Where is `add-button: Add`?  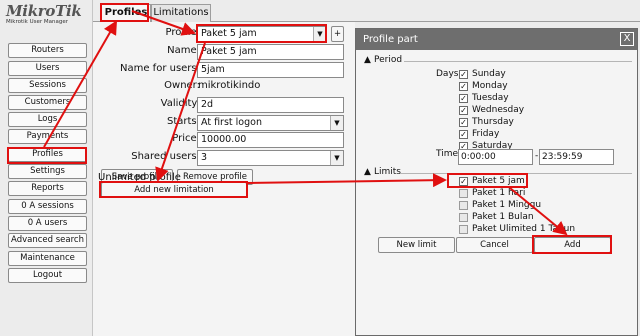 add-button: Add is located at coordinates (572, 245).